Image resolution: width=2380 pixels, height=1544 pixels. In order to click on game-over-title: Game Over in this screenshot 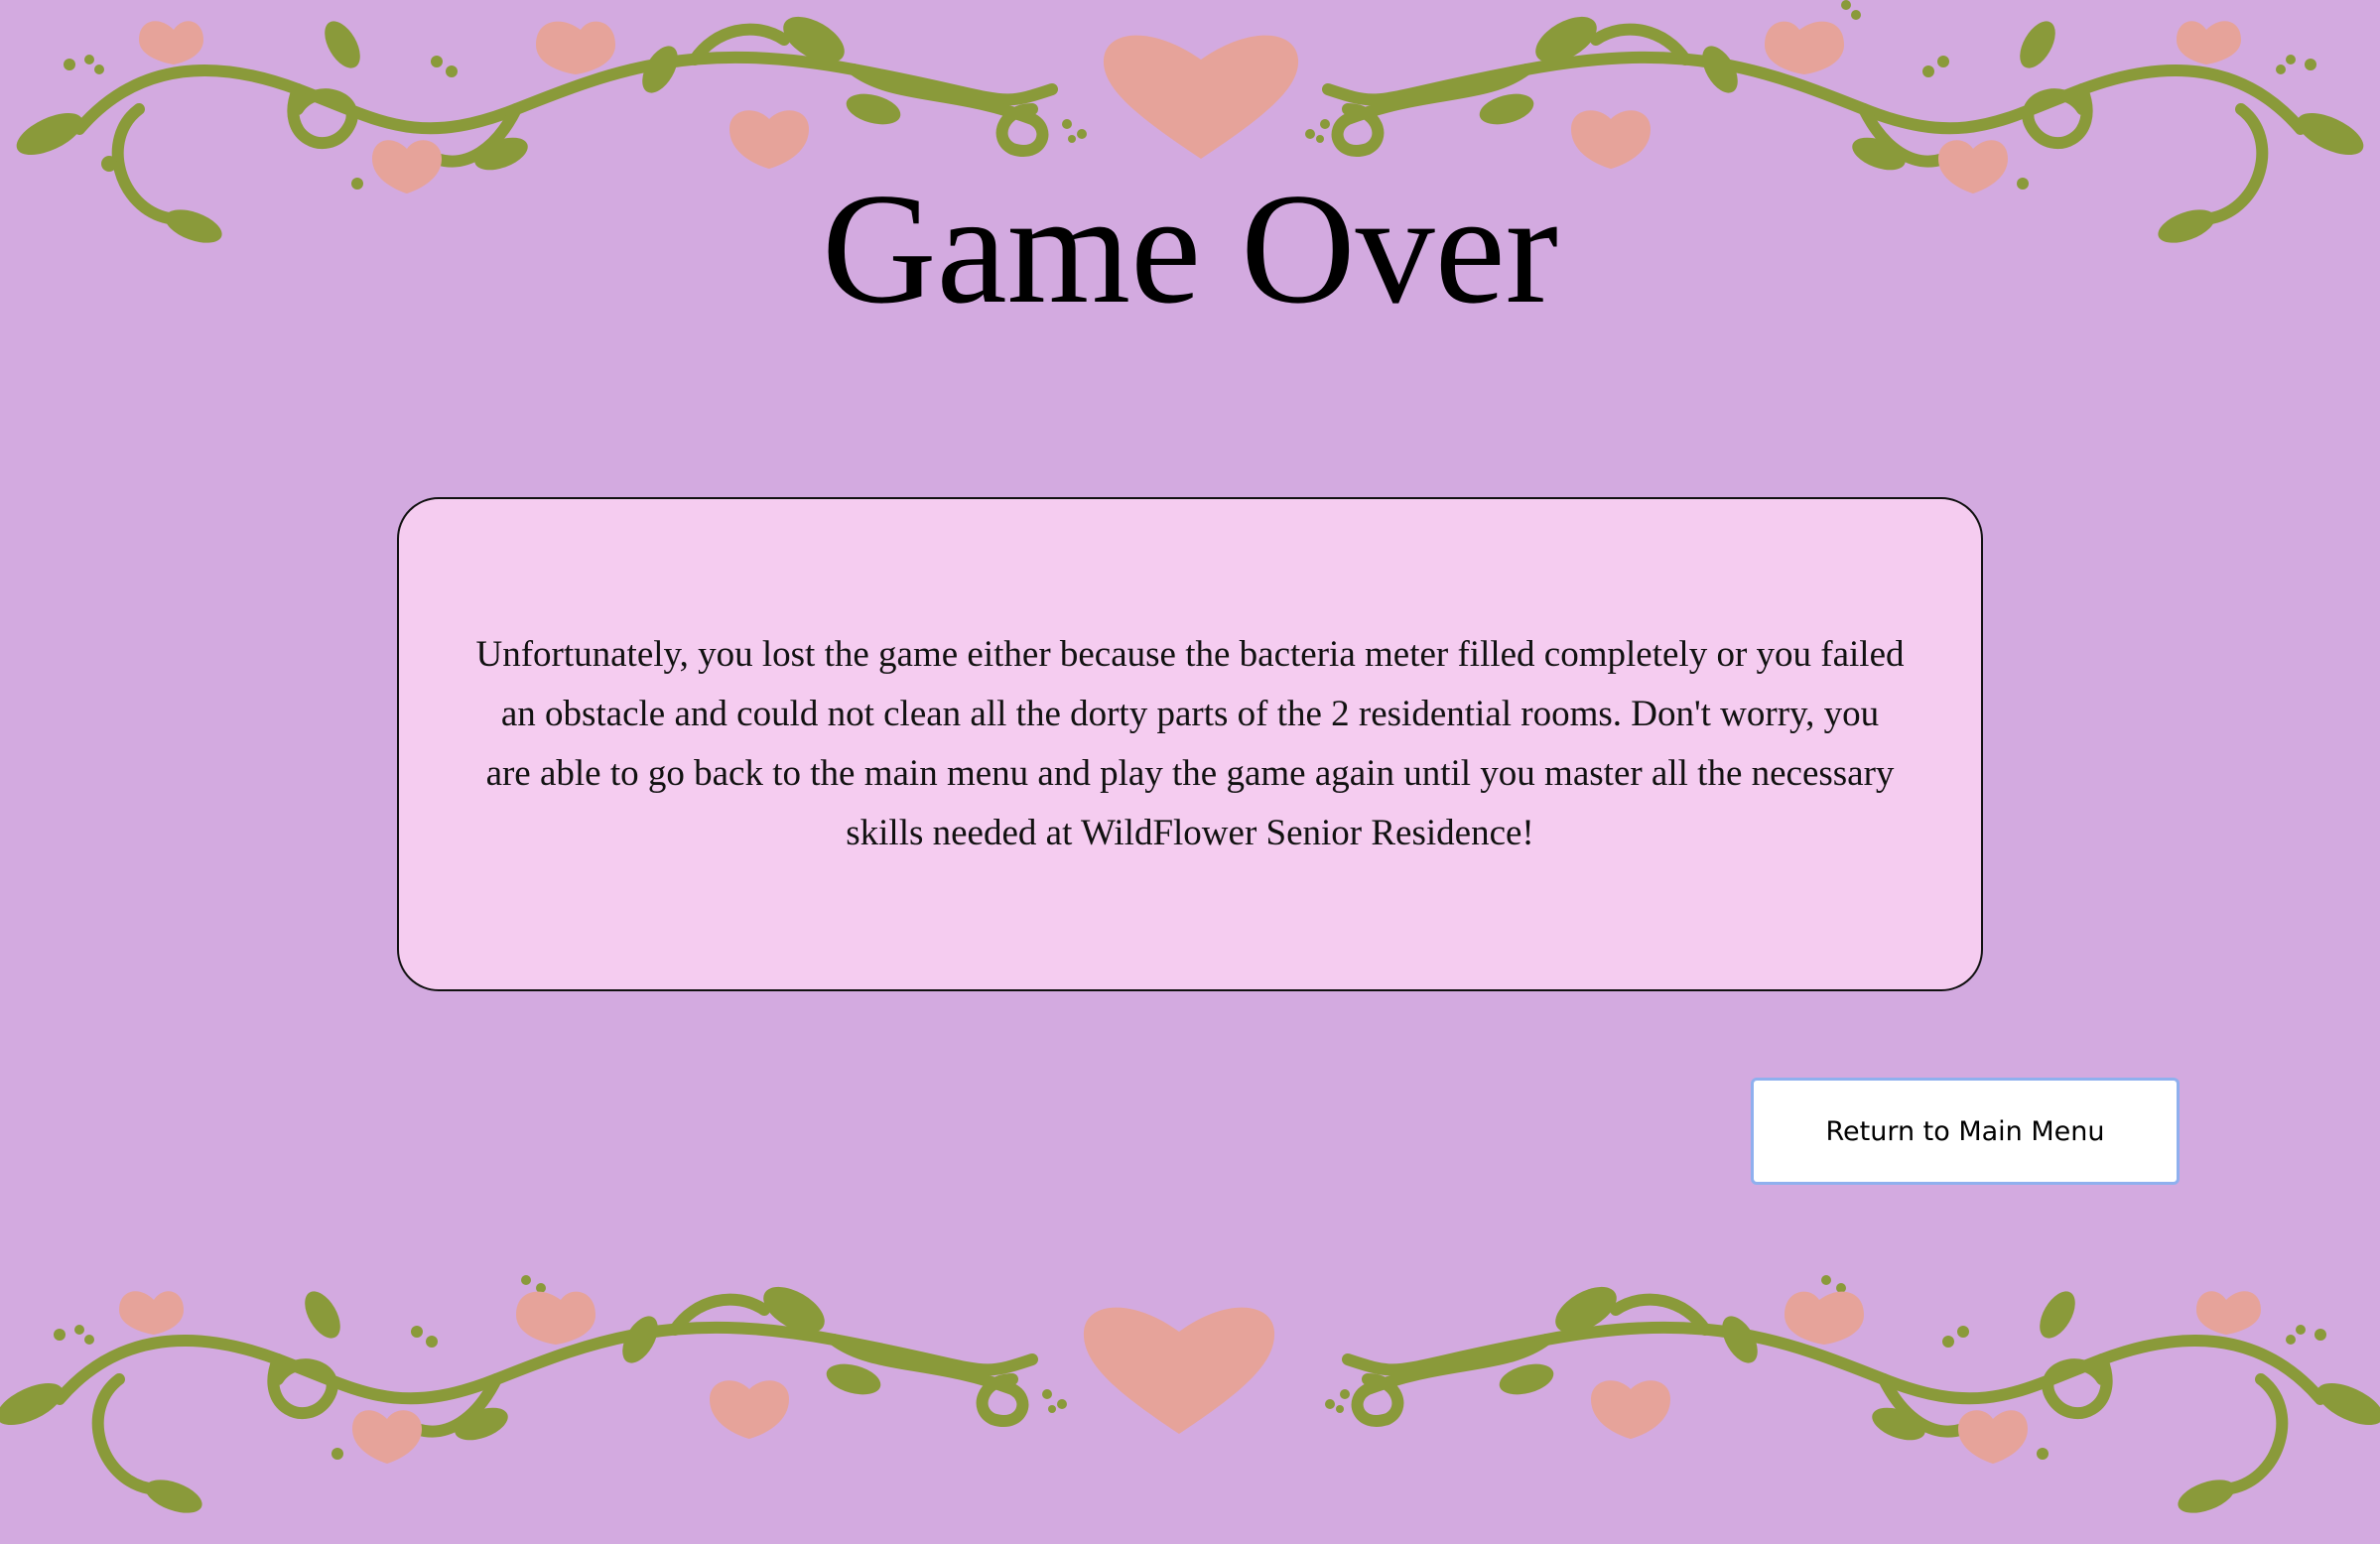, I will do `click(1190, 248)`.